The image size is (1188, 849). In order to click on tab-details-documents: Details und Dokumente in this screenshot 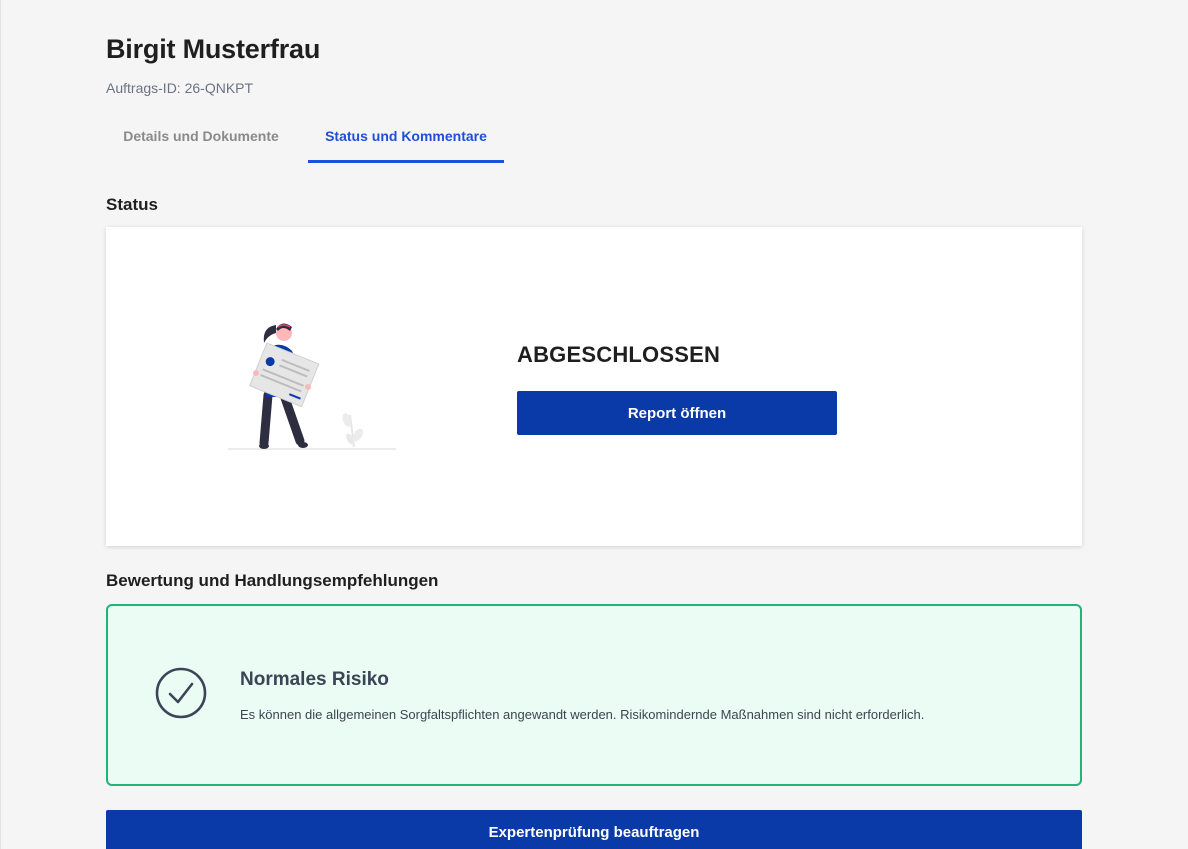, I will do `click(201, 136)`.